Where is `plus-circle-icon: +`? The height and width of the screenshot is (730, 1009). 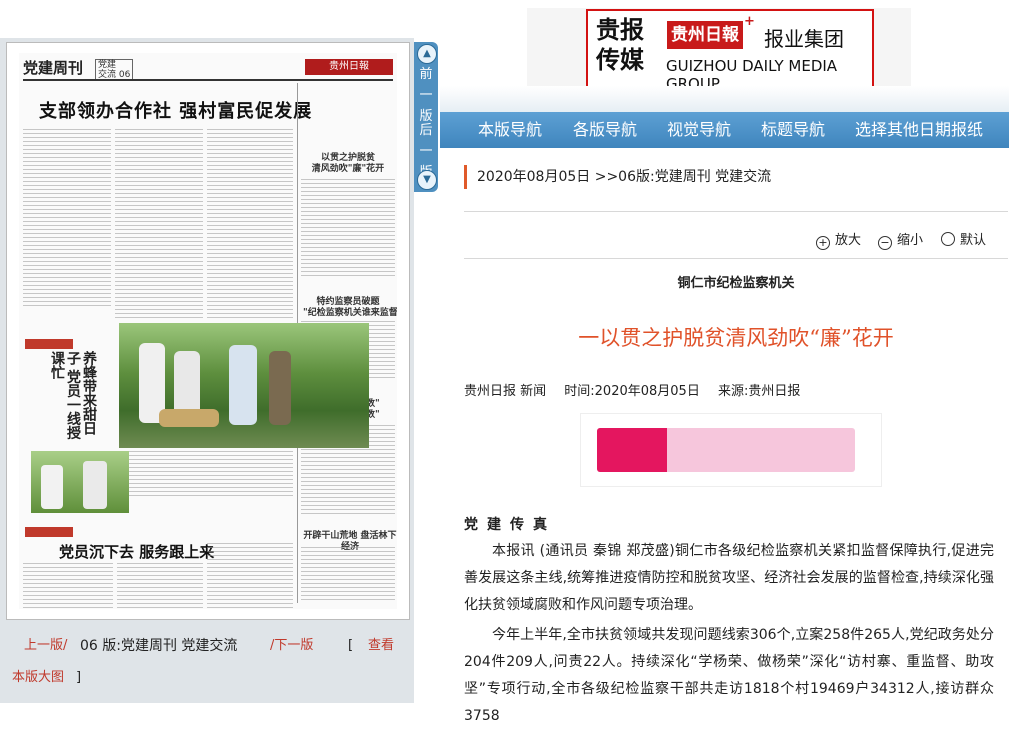
plus-circle-icon: + is located at coordinates (823, 243).